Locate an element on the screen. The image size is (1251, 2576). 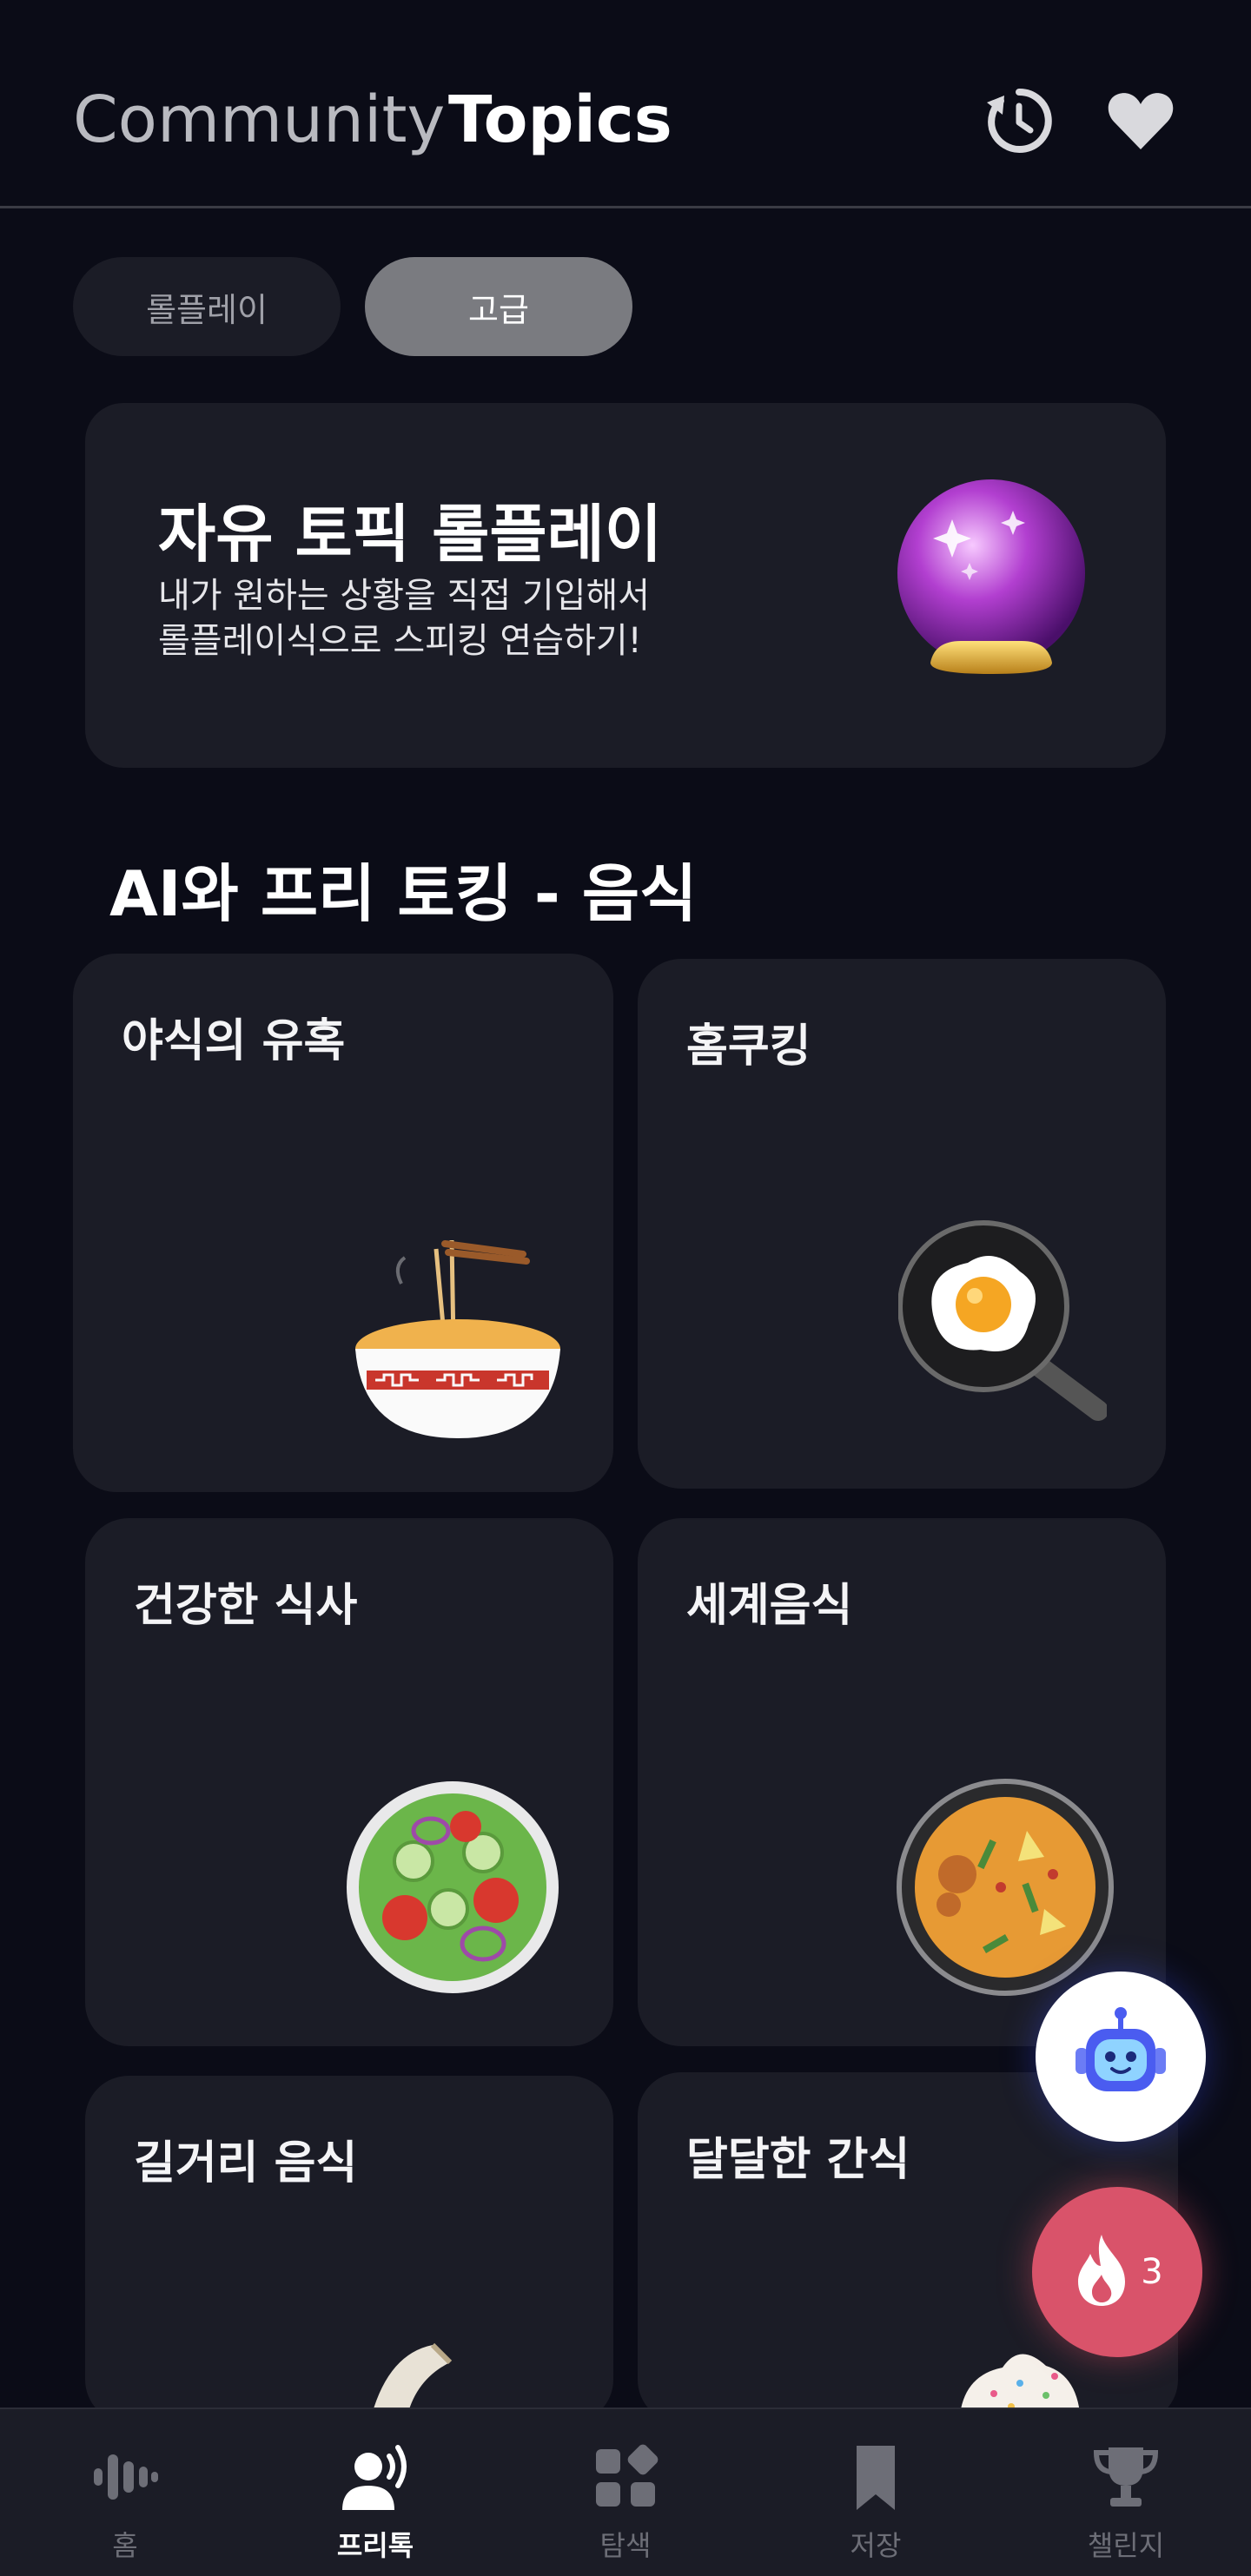
tab-topics: Topics is located at coordinates (560, 120).